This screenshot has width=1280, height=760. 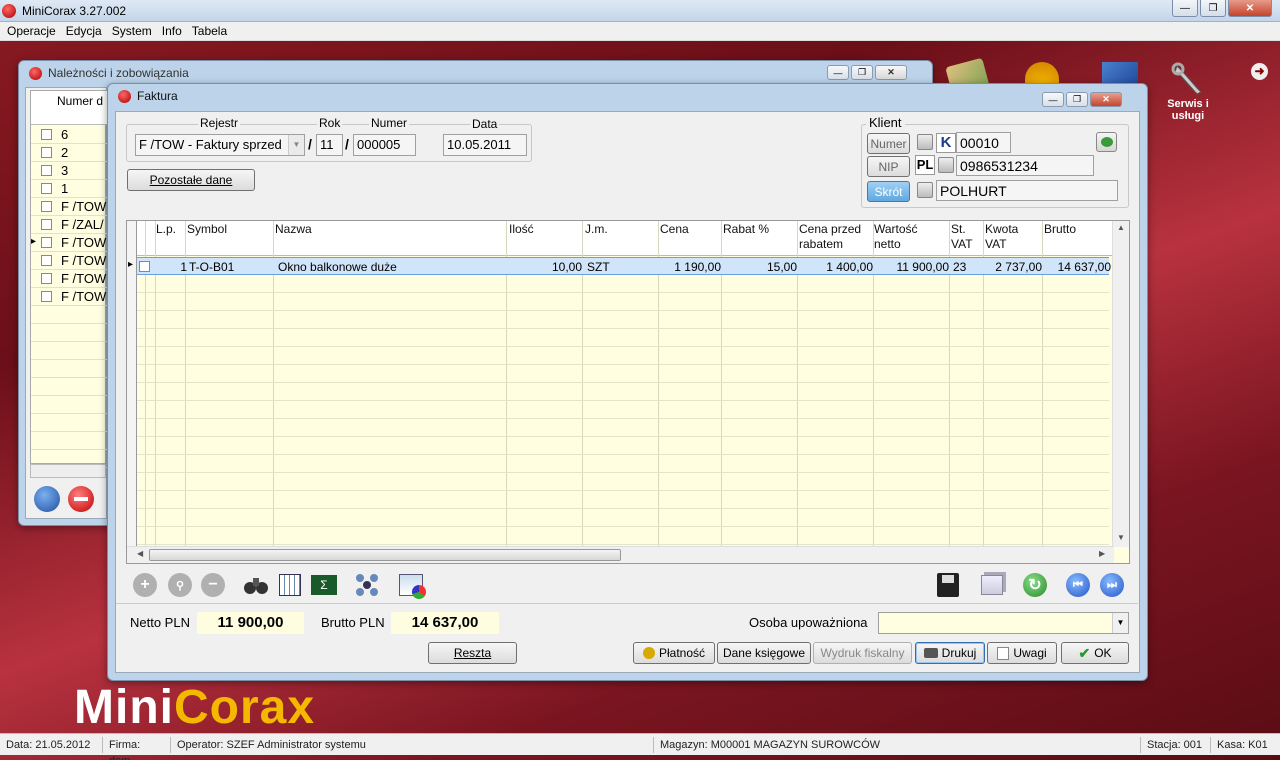 What do you see at coordinates (764, 653) in the screenshot?
I see `dane-ksiegowe-button: Dane księgowe` at bounding box center [764, 653].